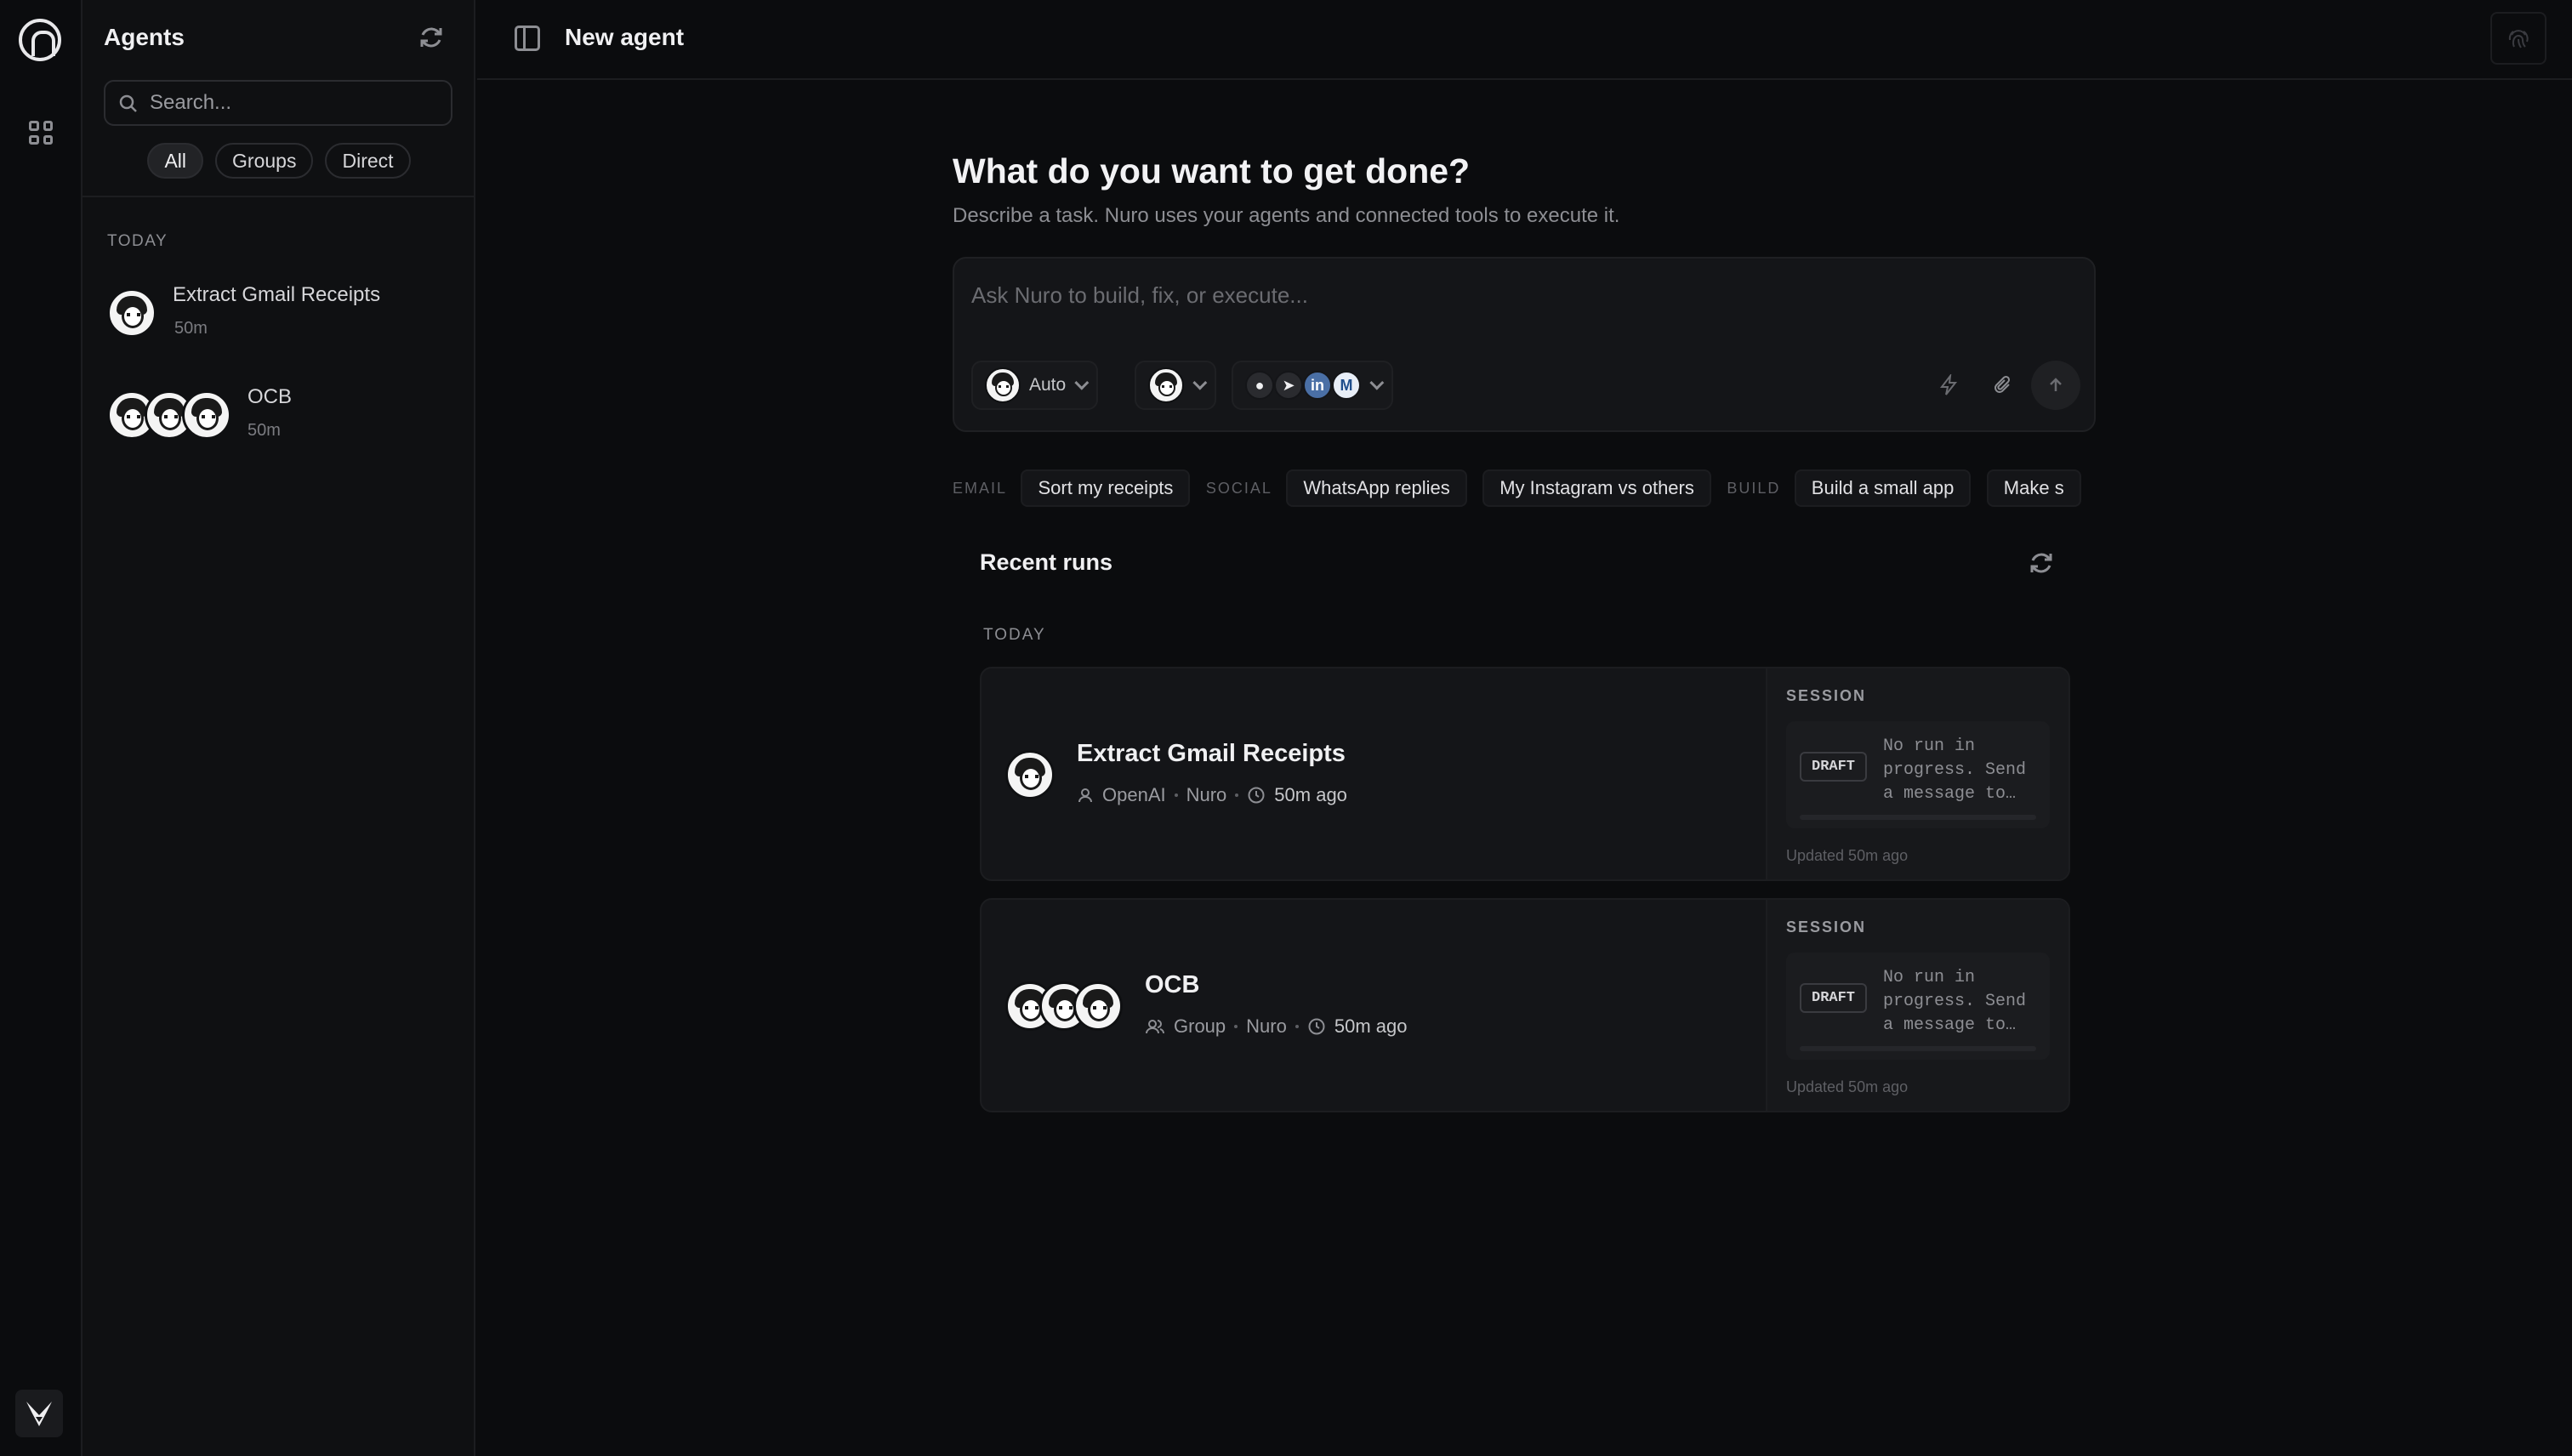 The width and height of the screenshot is (2572, 1456). I want to click on linkedin-icon: in, so click(1318, 385).